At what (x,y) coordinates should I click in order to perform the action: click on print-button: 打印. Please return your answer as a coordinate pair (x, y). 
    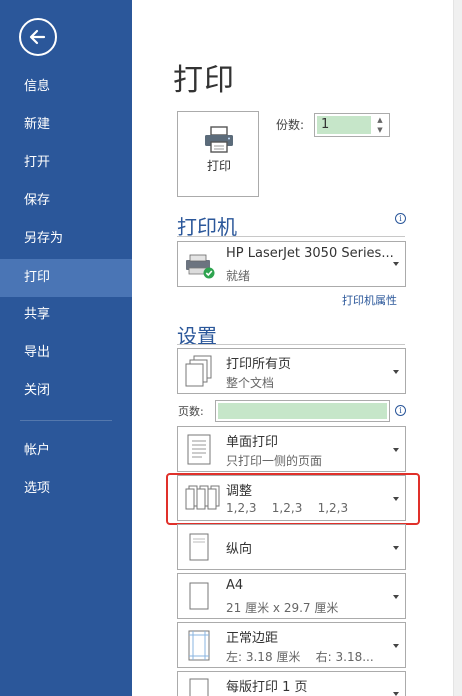
    Looking at the image, I should click on (218, 154).